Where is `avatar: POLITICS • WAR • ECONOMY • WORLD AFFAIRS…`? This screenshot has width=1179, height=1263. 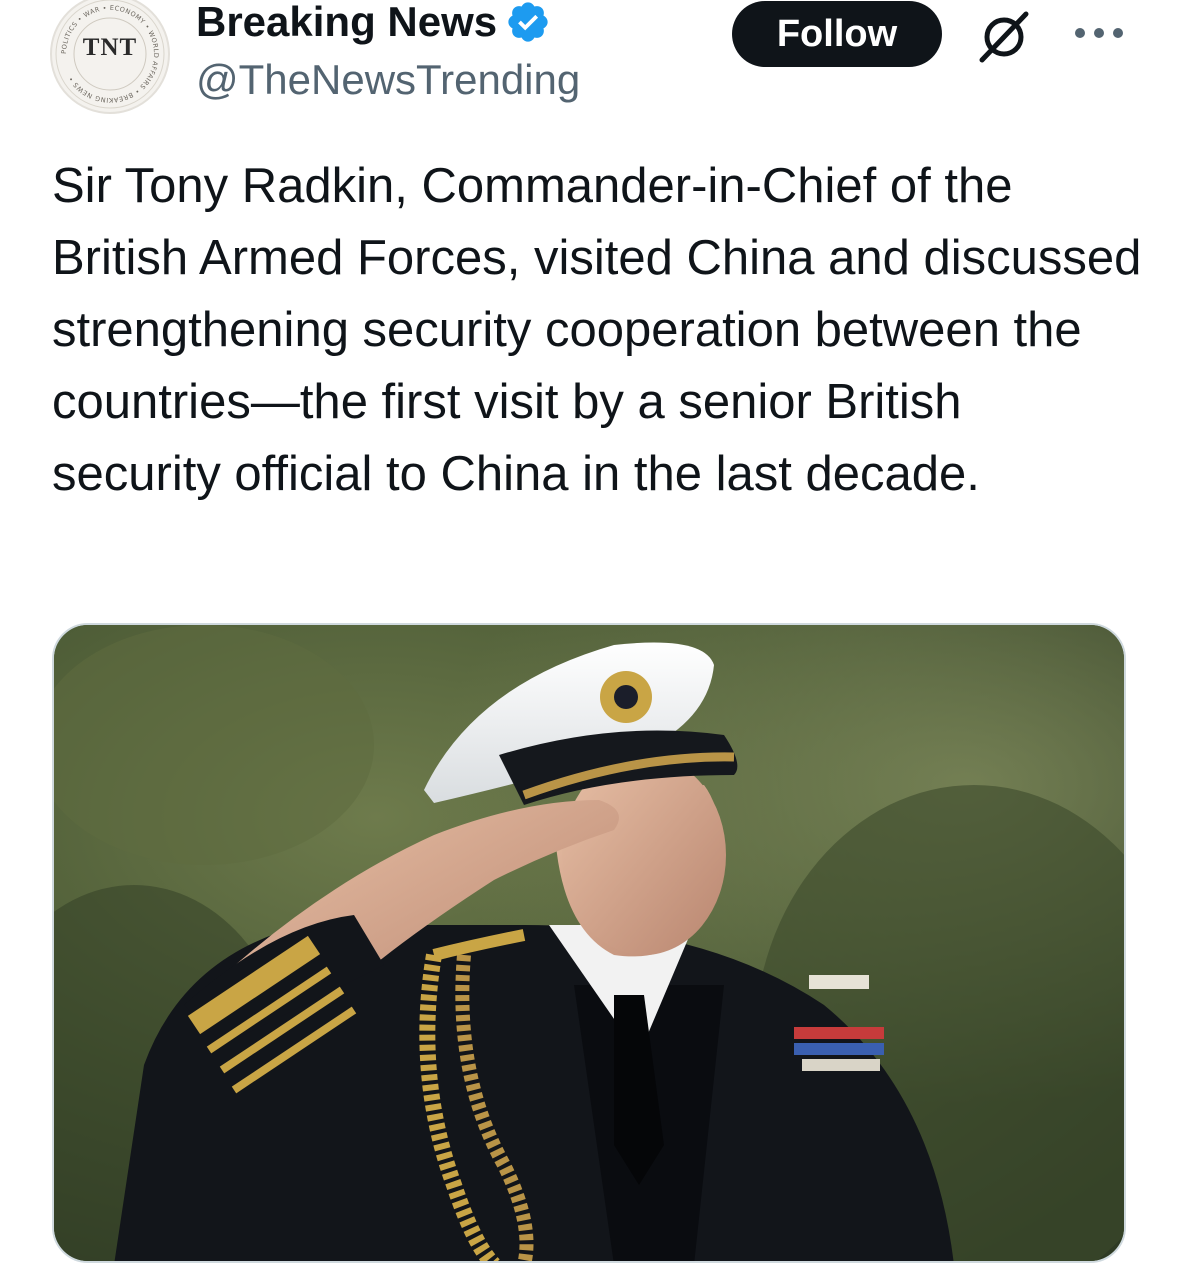 avatar: POLITICS • WAR • ECONOMY • WORLD AFFAIRS… is located at coordinates (110, 57).